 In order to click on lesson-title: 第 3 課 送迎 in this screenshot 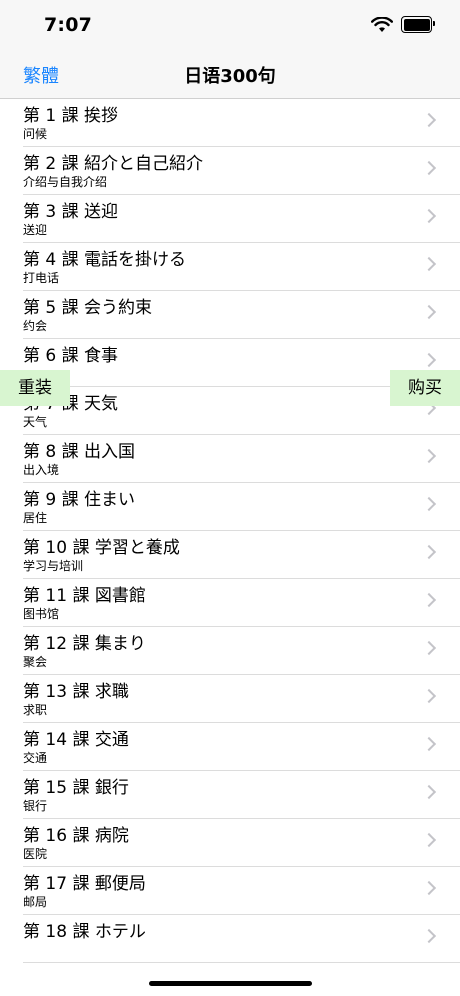, I will do `click(71, 212)`.